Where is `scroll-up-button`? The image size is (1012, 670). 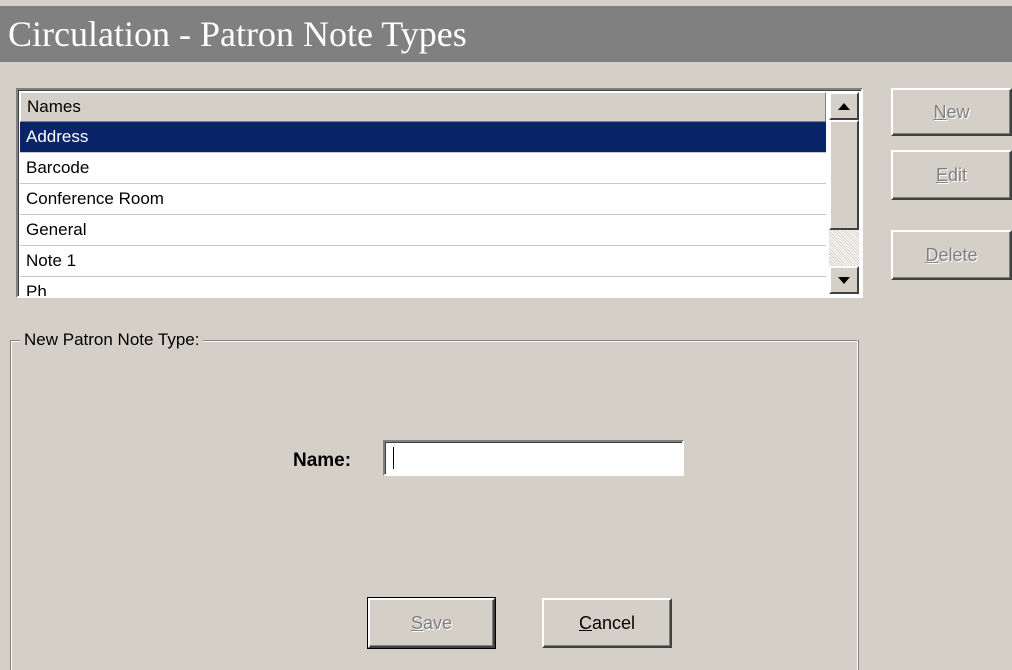
scroll-up-button is located at coordinates (844, 106).